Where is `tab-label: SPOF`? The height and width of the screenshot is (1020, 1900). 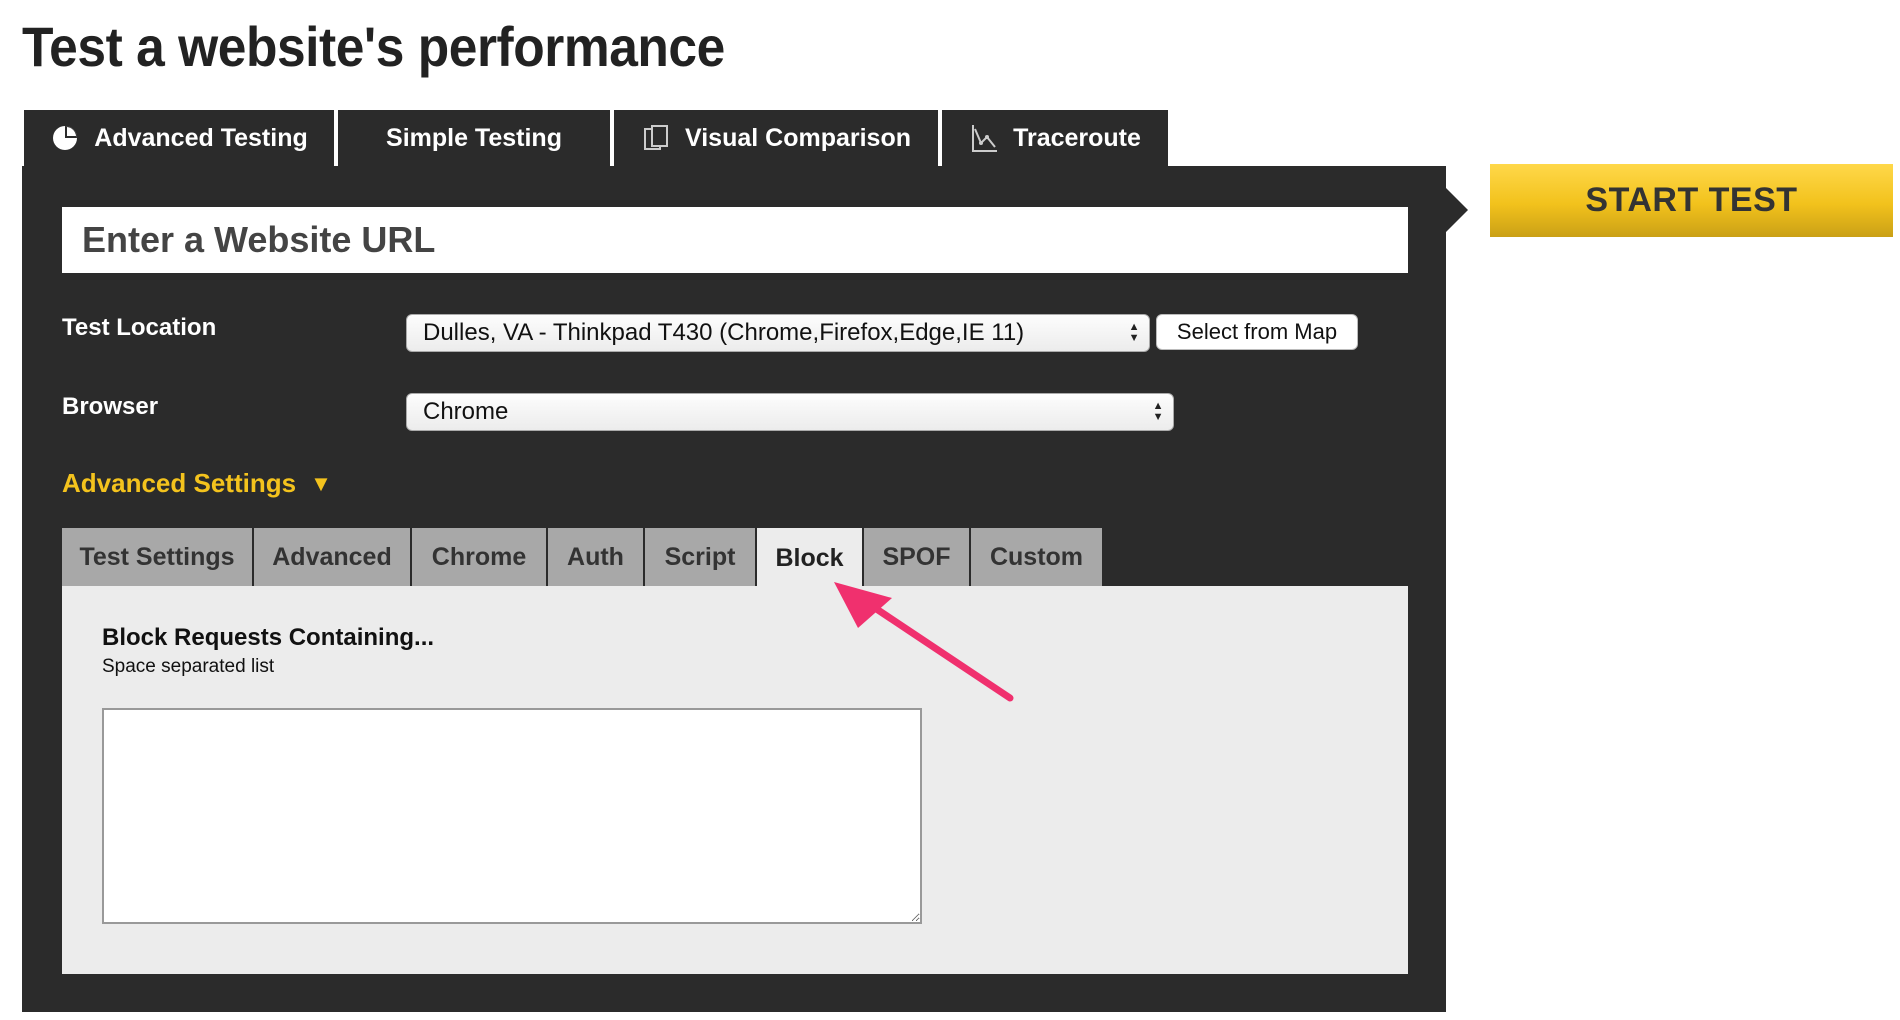
tab-label: SPOF is located at coordinates (916, 556).